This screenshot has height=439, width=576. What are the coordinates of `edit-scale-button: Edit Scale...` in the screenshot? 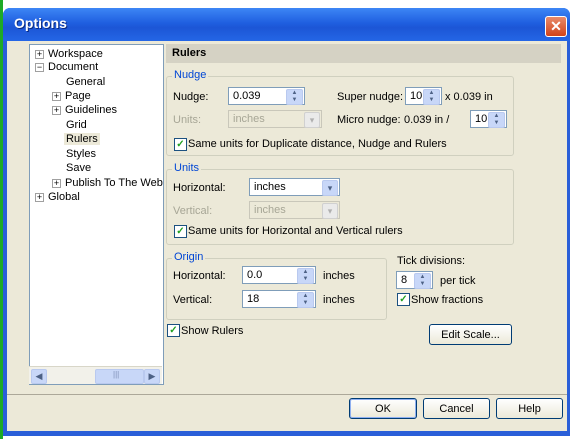 It's located at (470, 334).